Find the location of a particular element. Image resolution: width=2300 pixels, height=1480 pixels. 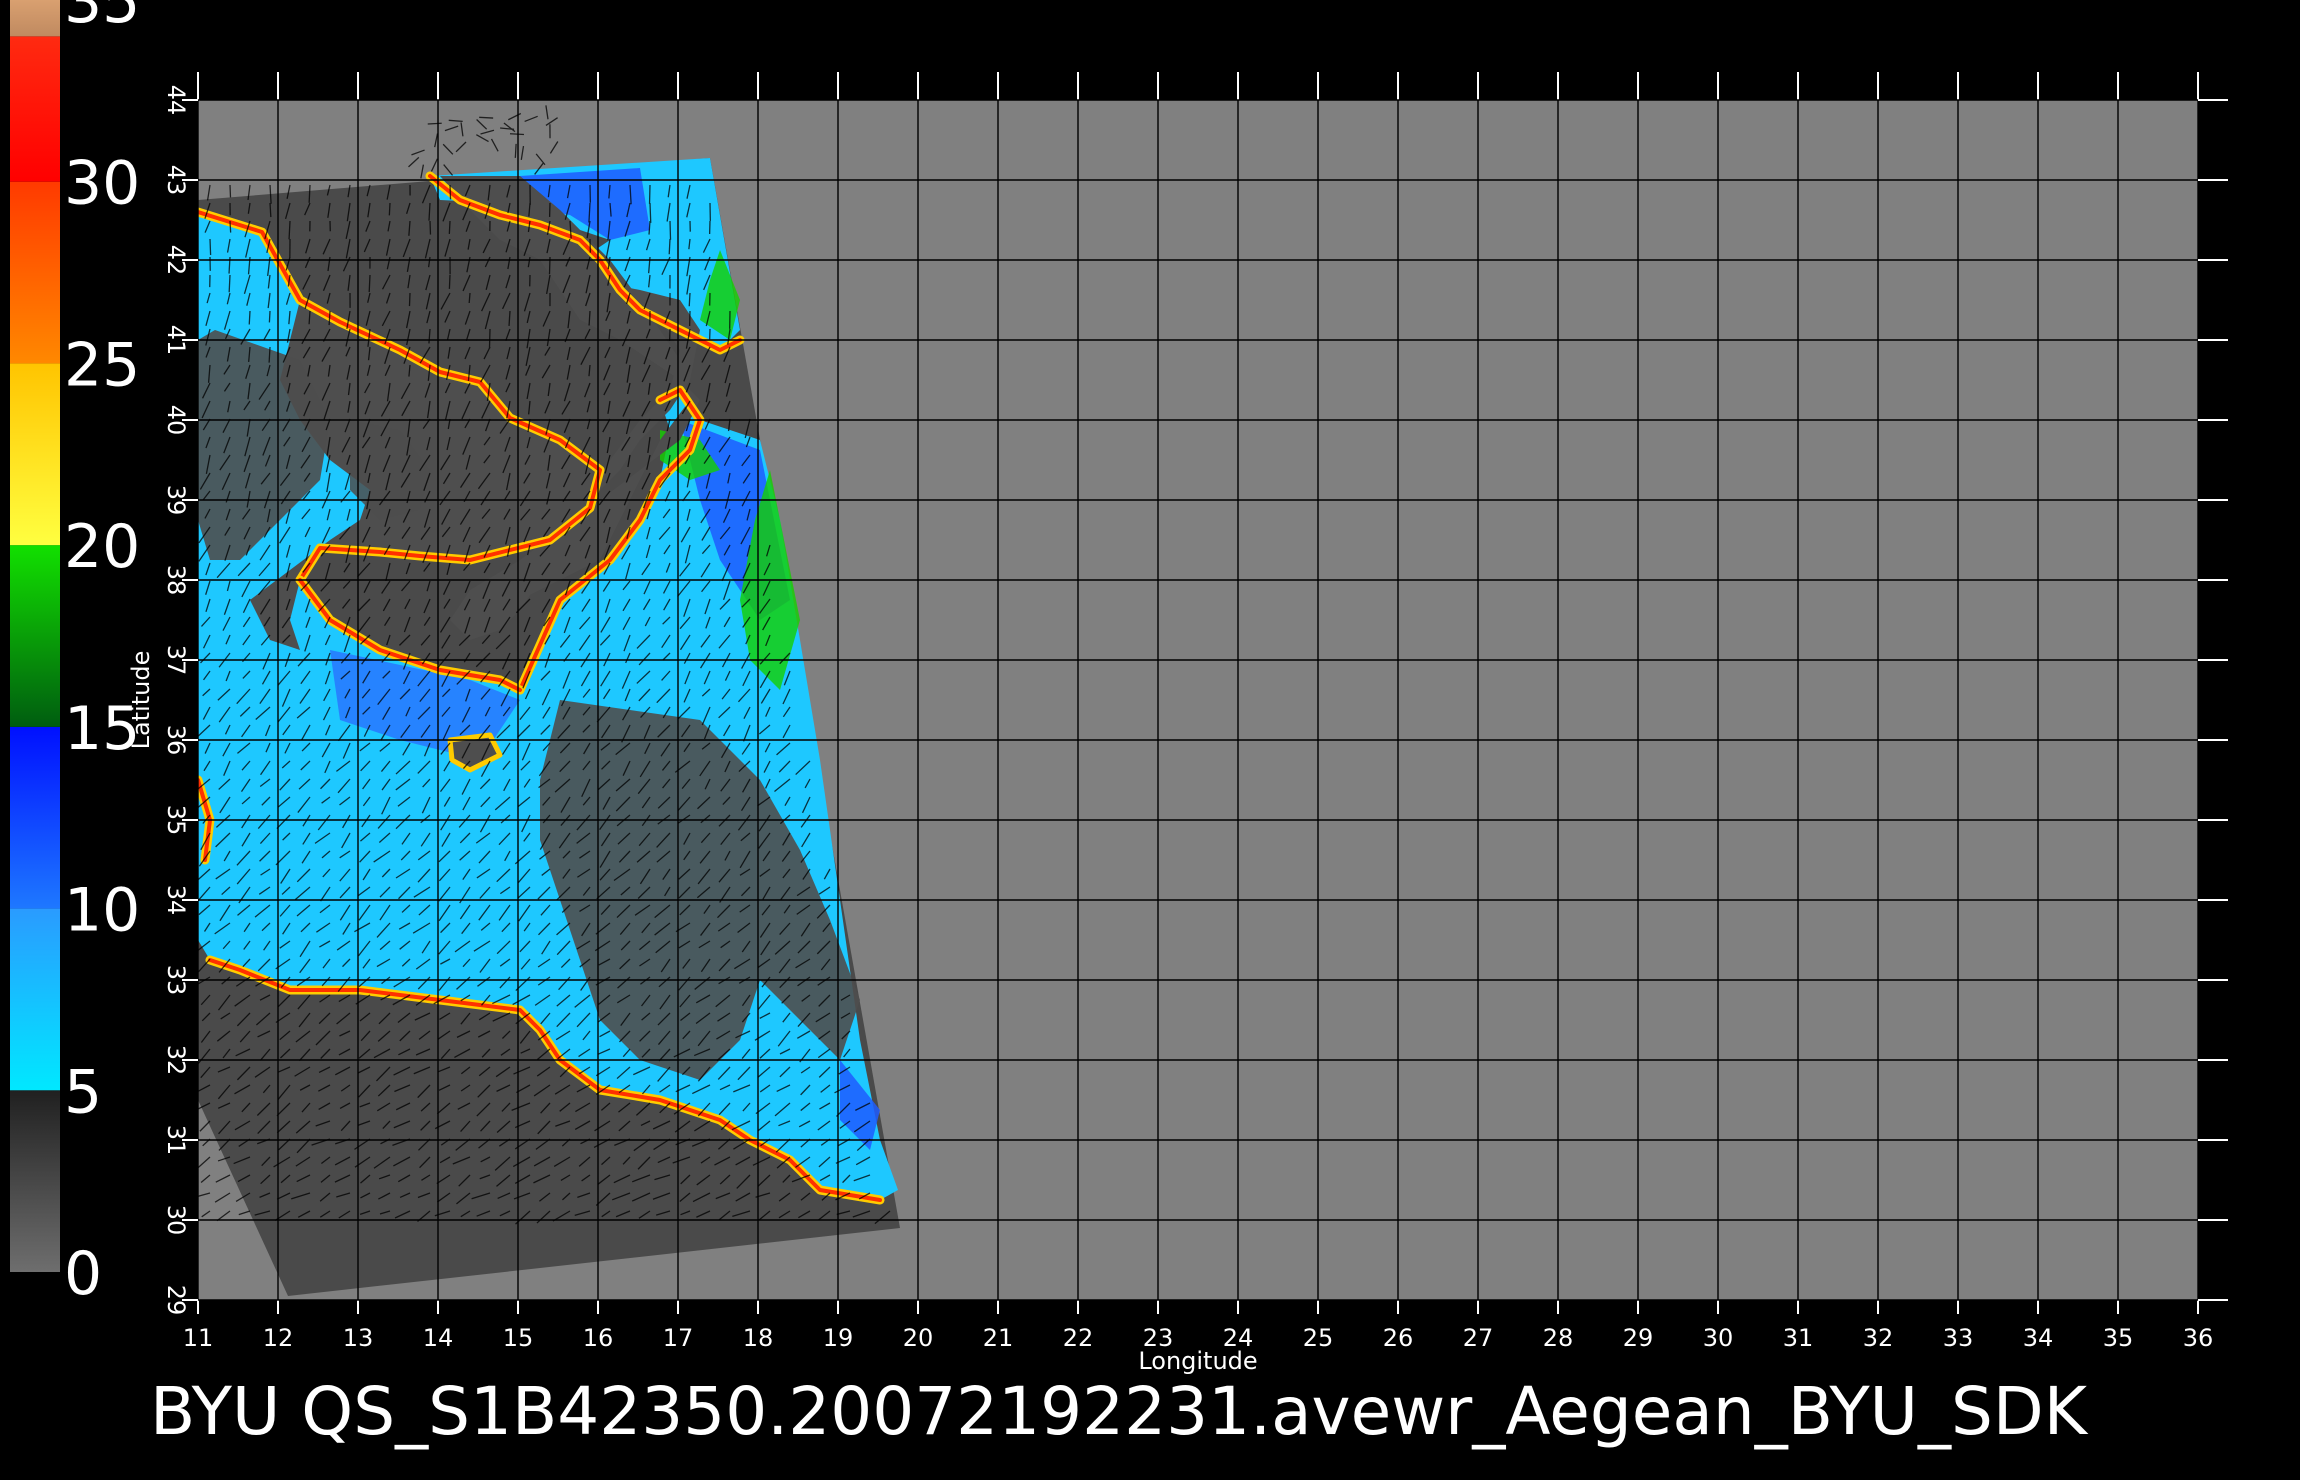

latitude-tick-label: 40 is located at coordinates (176, 420).